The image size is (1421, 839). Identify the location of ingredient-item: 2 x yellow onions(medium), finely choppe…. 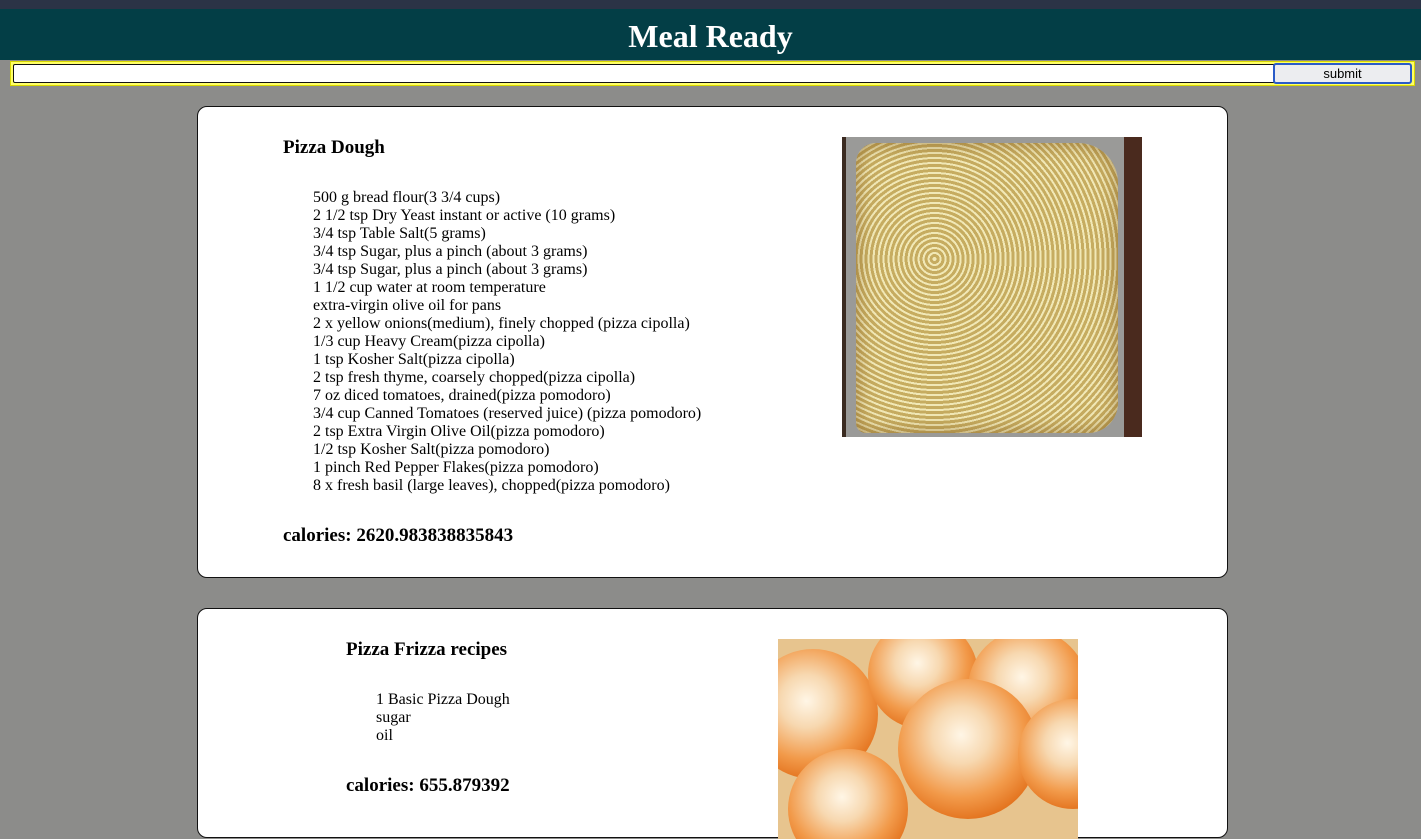
(501, 323).